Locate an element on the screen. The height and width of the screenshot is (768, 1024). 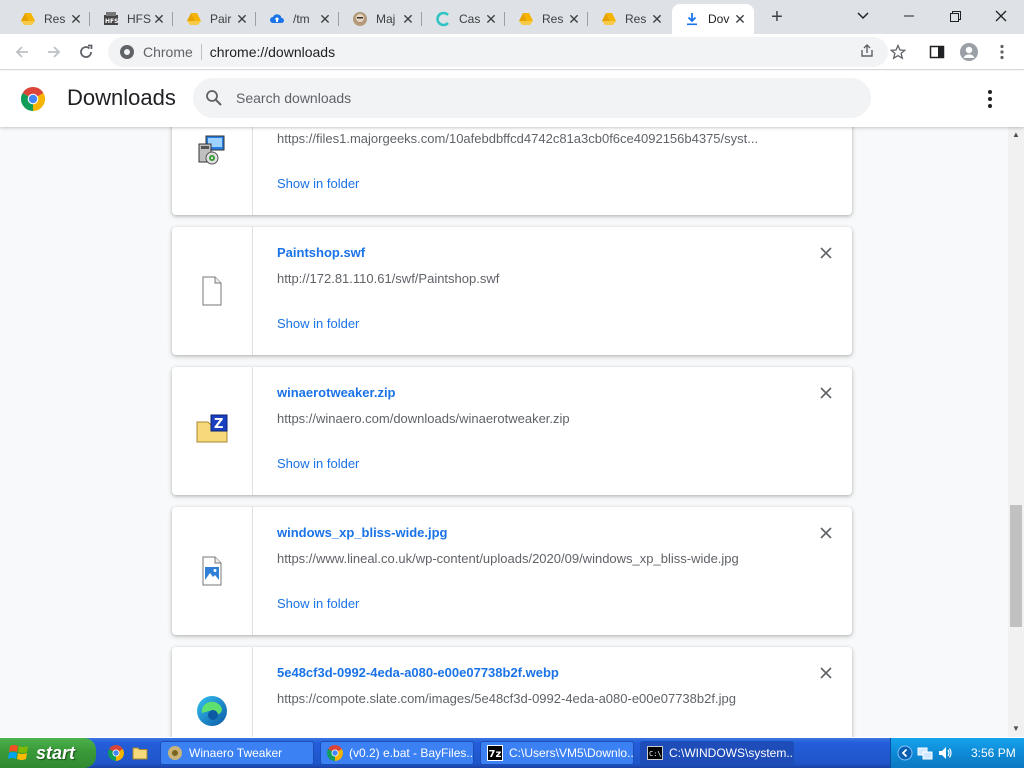
bookmark-button is located at coordinates (898, 52).